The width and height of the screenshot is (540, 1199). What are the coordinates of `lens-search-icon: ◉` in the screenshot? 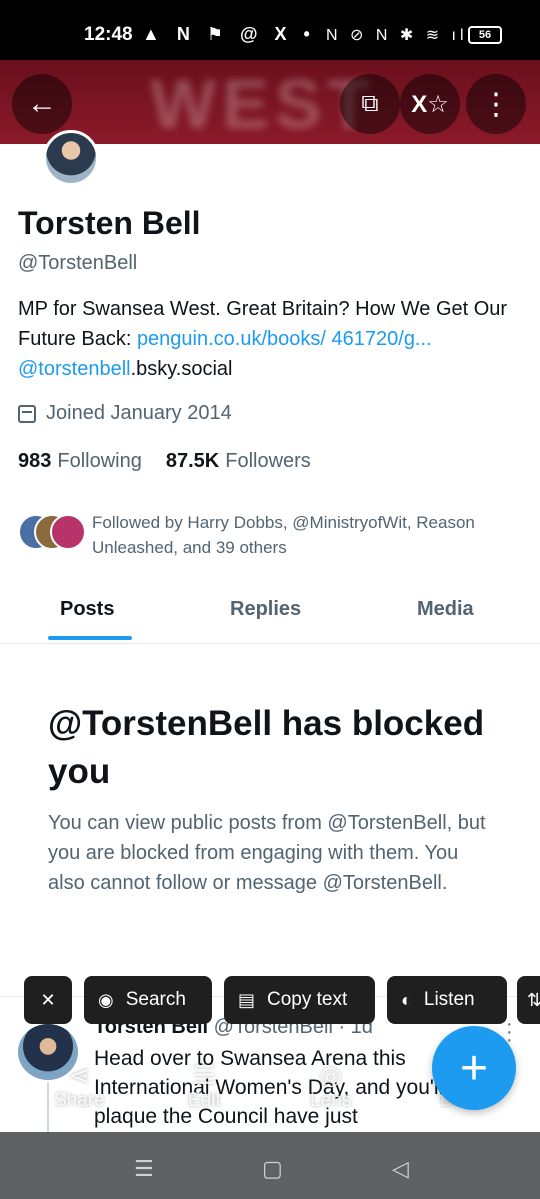 It's located at (106, 999).